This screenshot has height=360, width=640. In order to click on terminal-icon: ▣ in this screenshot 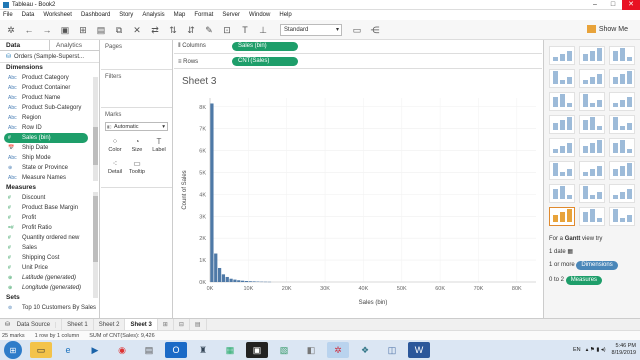, I will do `click(257, 350)`.